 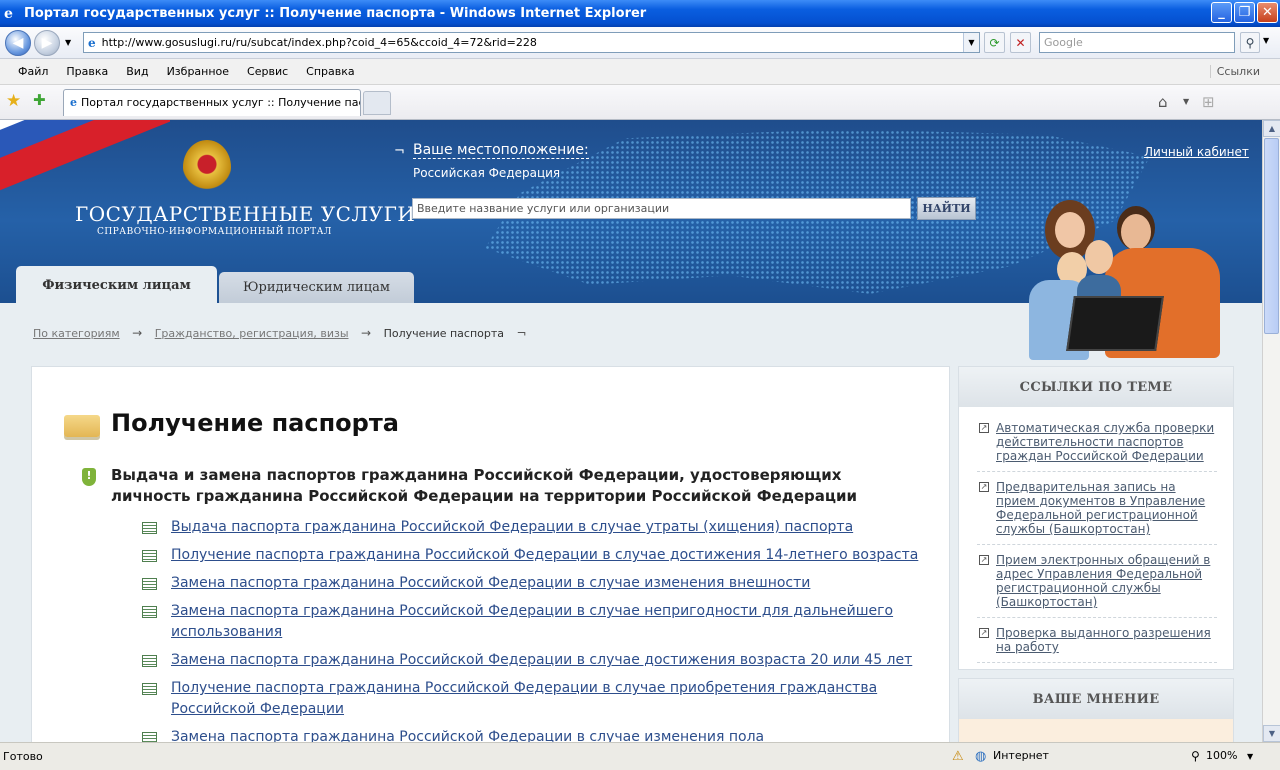 I want to click on menu-file: Файл, so click(x=33, y=71).